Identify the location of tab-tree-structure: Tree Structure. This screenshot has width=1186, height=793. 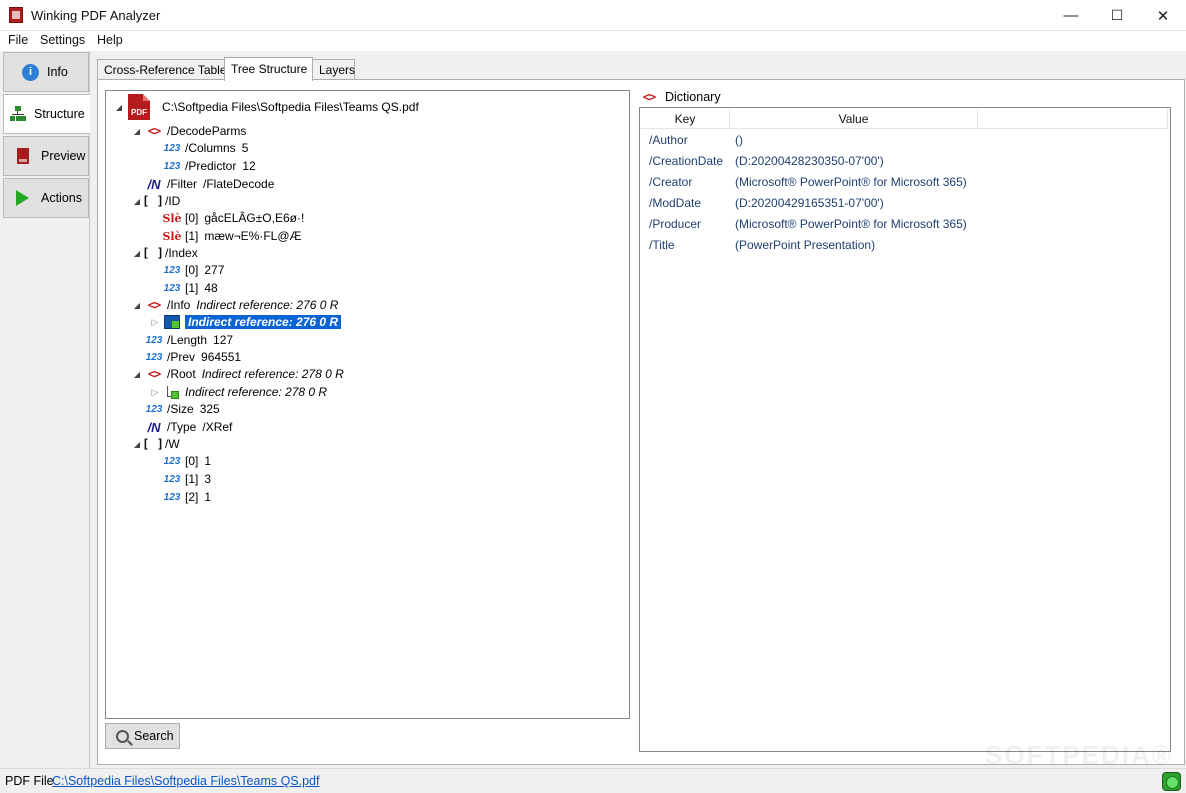
(268, 69).